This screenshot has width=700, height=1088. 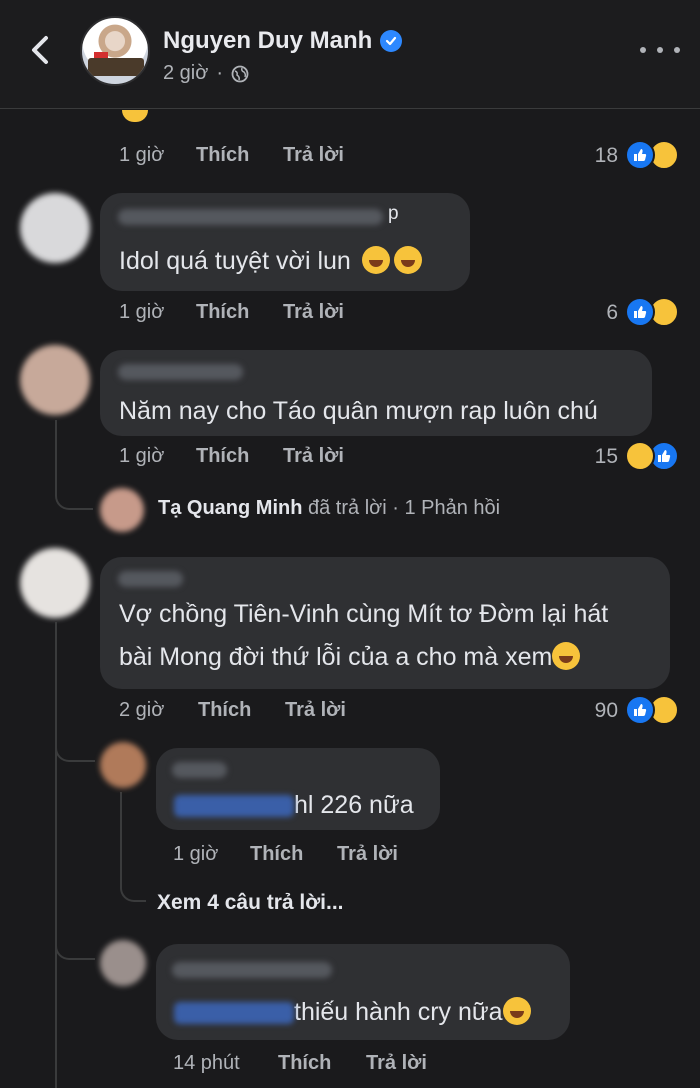 I want to click on reply-time: 14 phút, so click(x=206, y=1063).